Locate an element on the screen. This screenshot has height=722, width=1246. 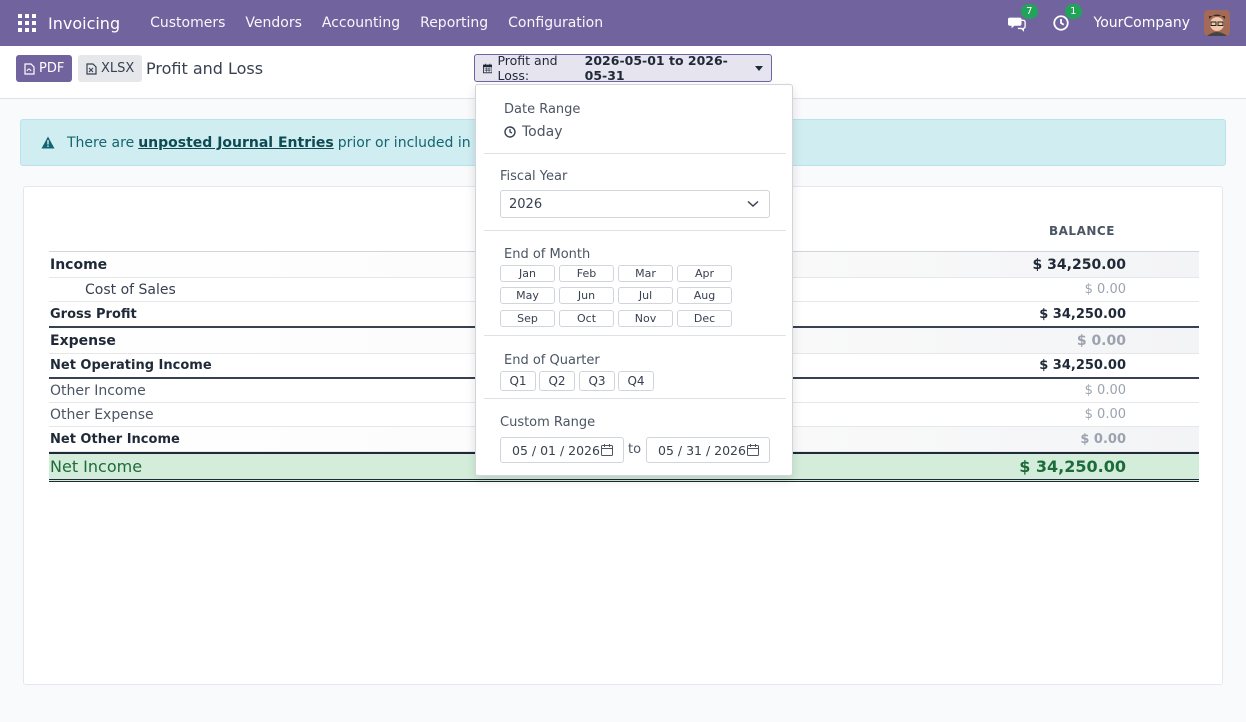
date-to-value: 05 / 31 / 2026 is located at coordinates (702, 450).